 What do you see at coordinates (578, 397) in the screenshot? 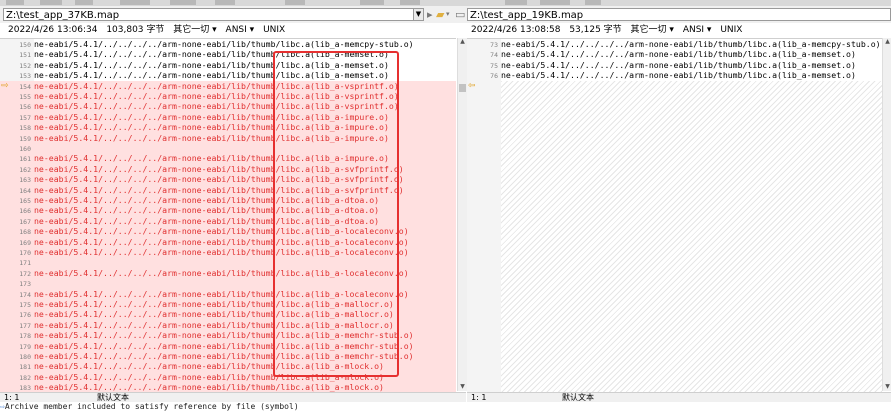
I see `right-syntax-label: 默认文本` at bounding box center [578, 397].